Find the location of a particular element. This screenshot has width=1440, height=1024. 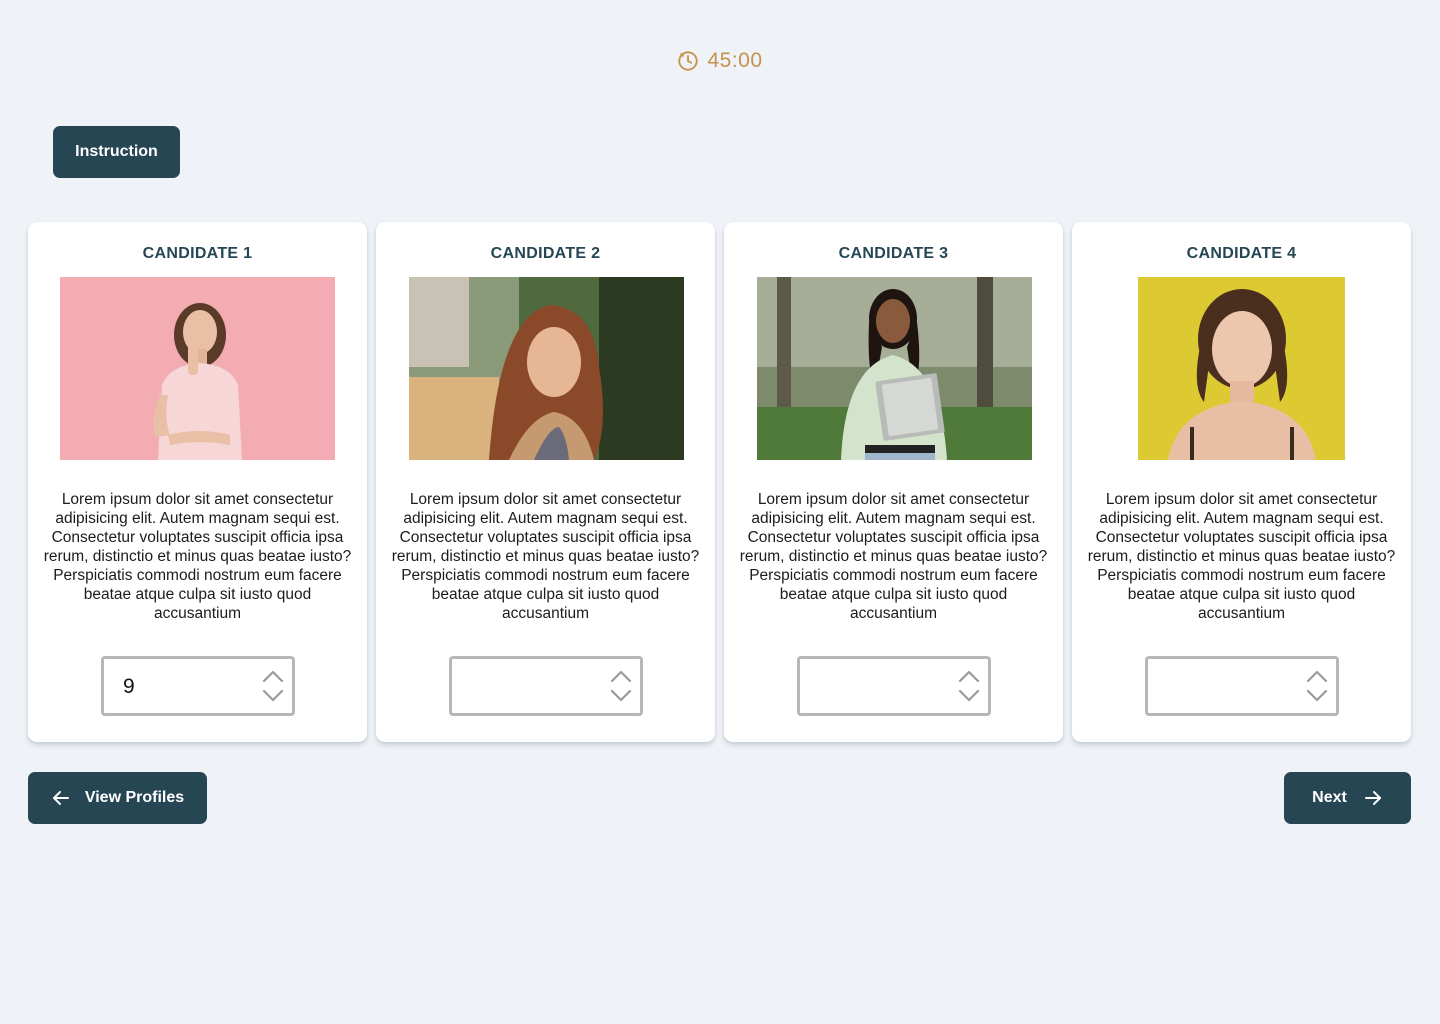

rank-number-input: 9 is located at coordinates (198, 686).